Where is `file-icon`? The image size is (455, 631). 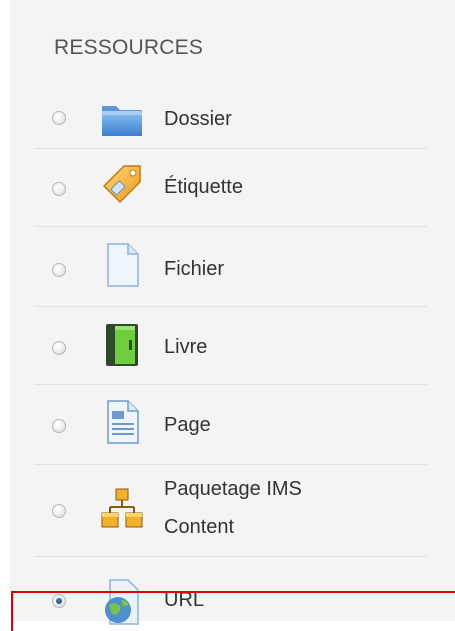
file-icon is located at coordinates (122, 264).